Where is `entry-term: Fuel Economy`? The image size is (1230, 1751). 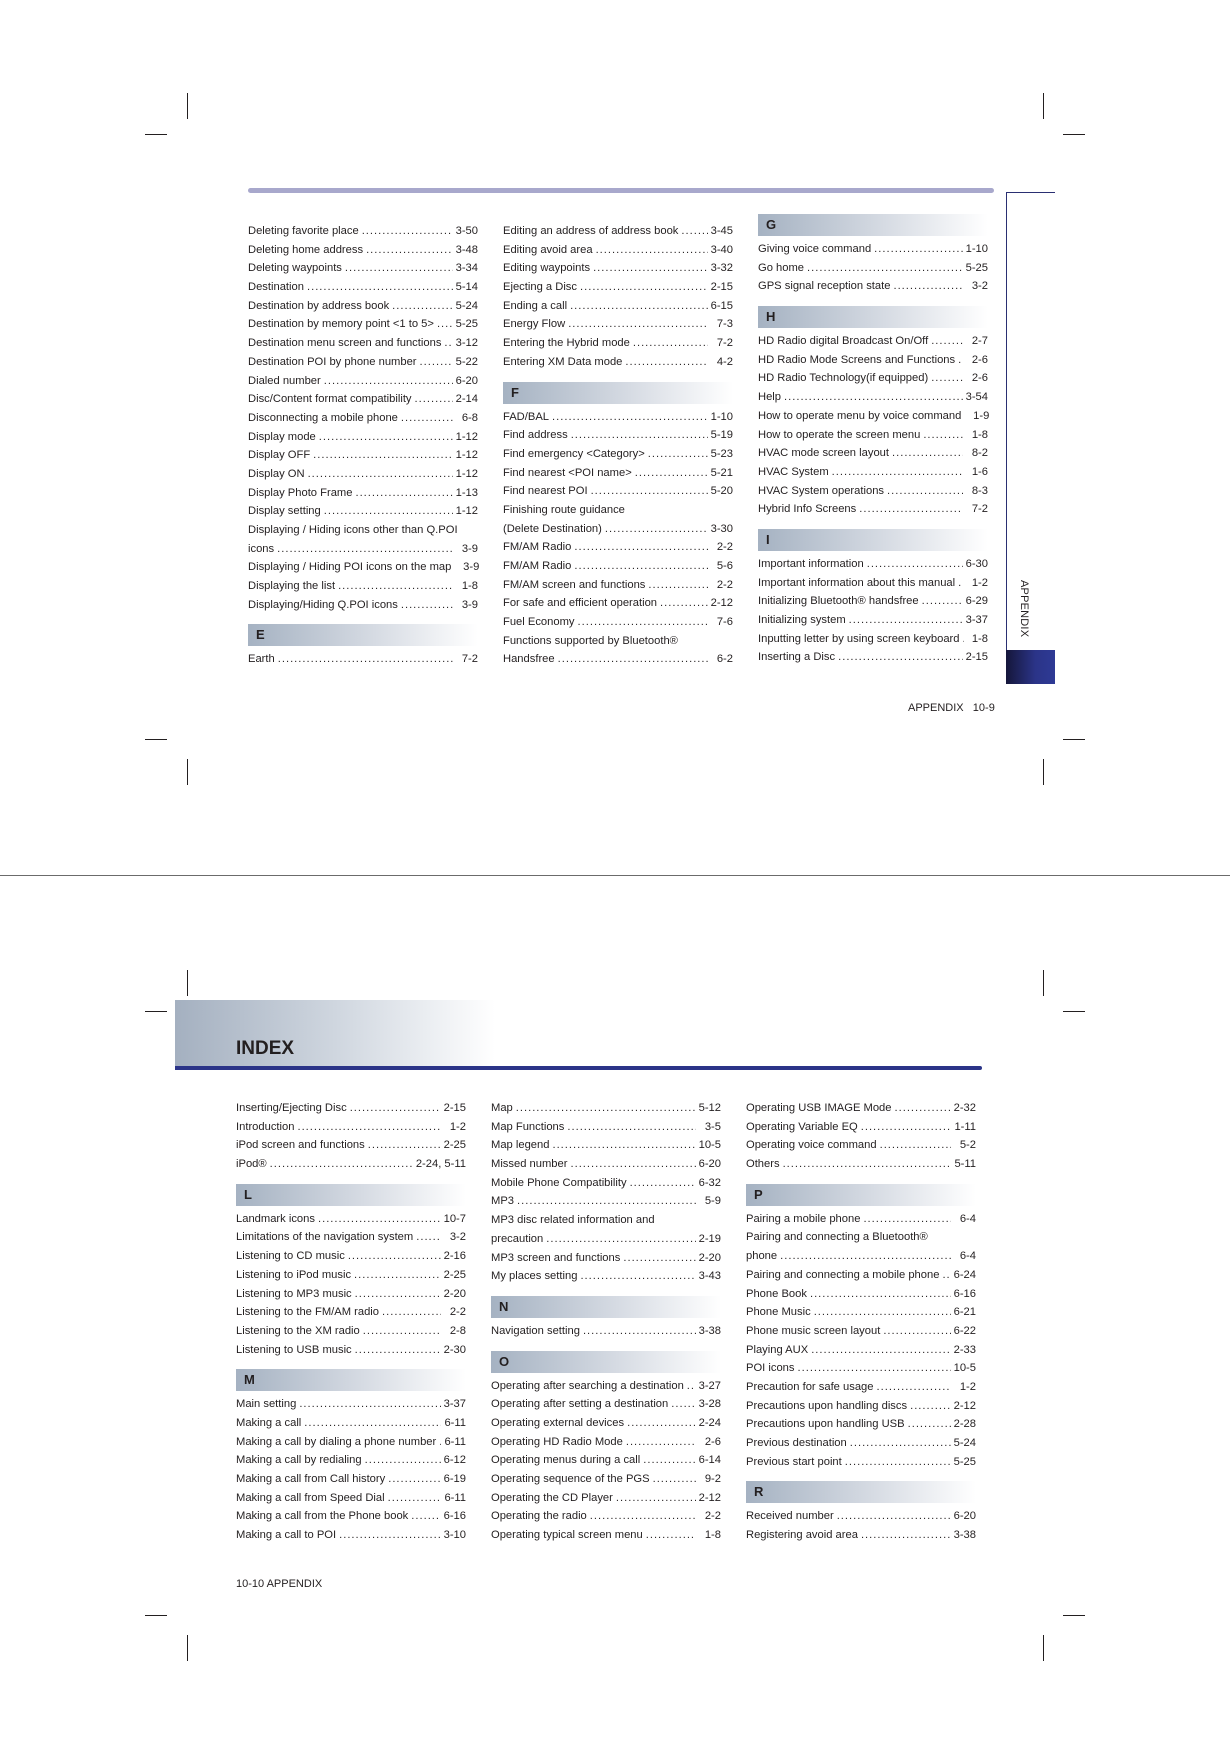
entry-term: Fuel Economy is located at coordinates (539, 622).